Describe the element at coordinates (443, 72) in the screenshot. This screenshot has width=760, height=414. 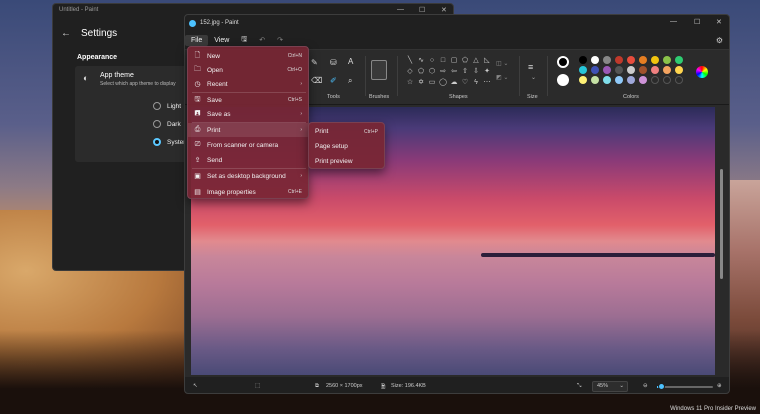
I see `arrow-right-icon: ⇨` at that location.